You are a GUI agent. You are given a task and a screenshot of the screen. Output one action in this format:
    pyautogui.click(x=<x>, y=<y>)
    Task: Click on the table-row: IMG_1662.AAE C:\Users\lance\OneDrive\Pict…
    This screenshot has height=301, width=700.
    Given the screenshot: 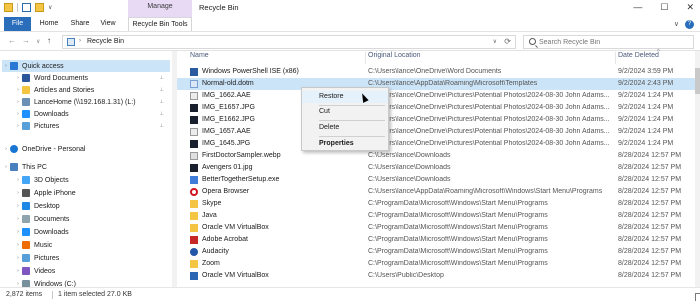 What is the action you would take?
    pyautogui.click(x=436, y=96)
    